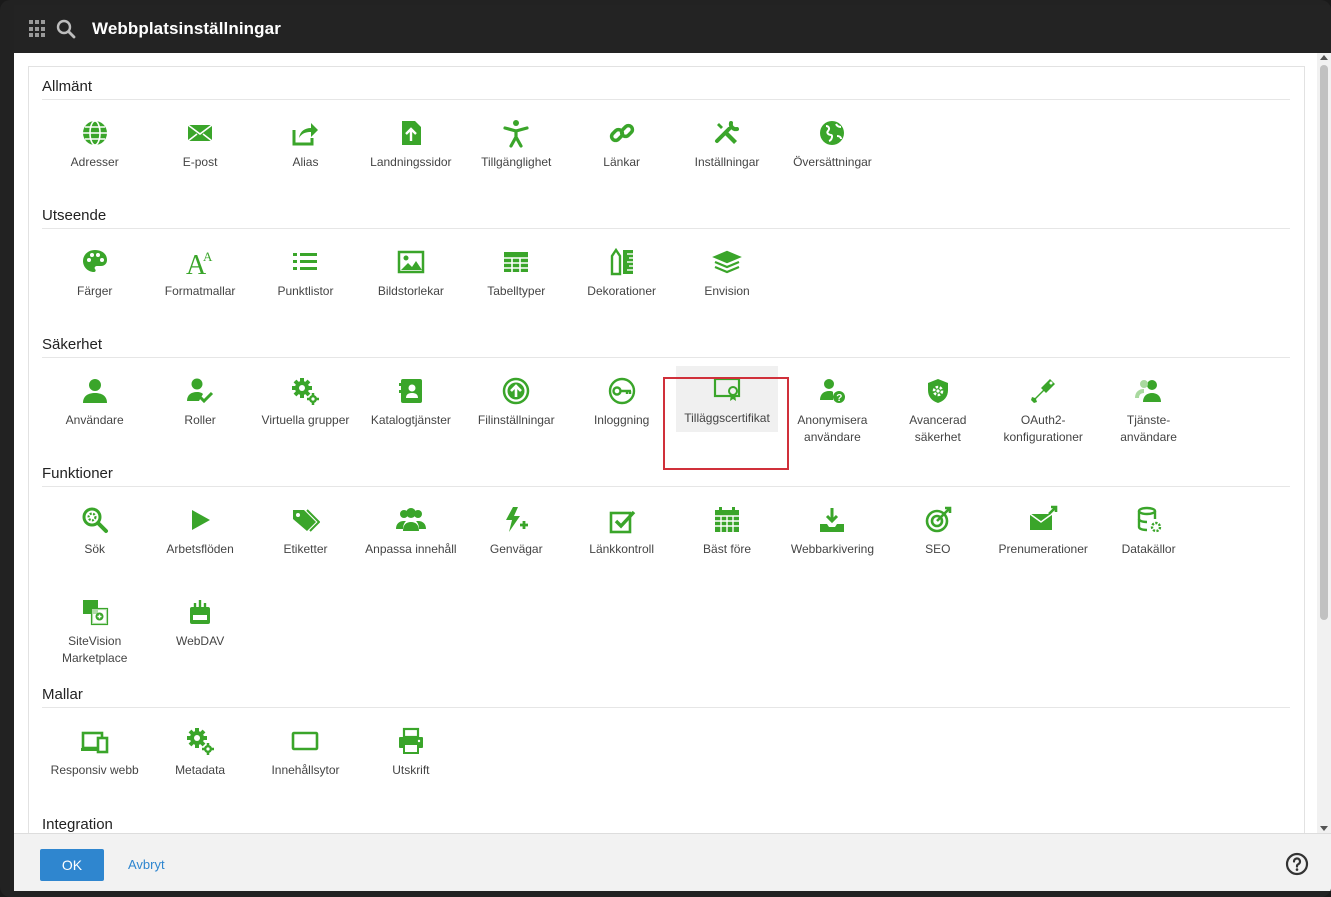  What do you see at coordinates (1297, 864) in the screenshot?
I see `help-icon` at bounding box center [1297, 864].